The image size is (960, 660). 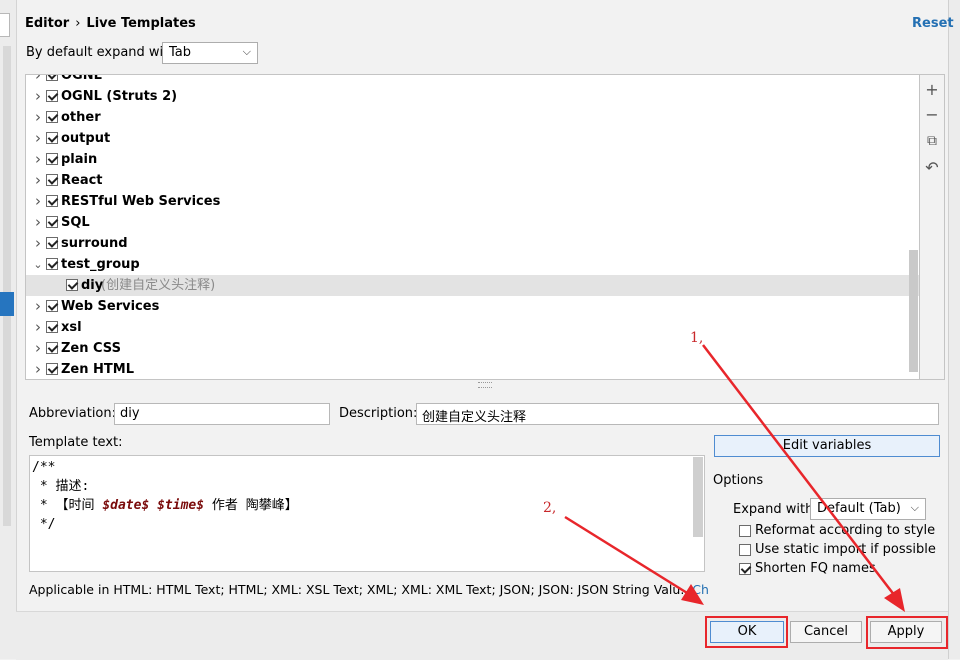 I want to click on annotation-arrows, so click(x=734, y=478).